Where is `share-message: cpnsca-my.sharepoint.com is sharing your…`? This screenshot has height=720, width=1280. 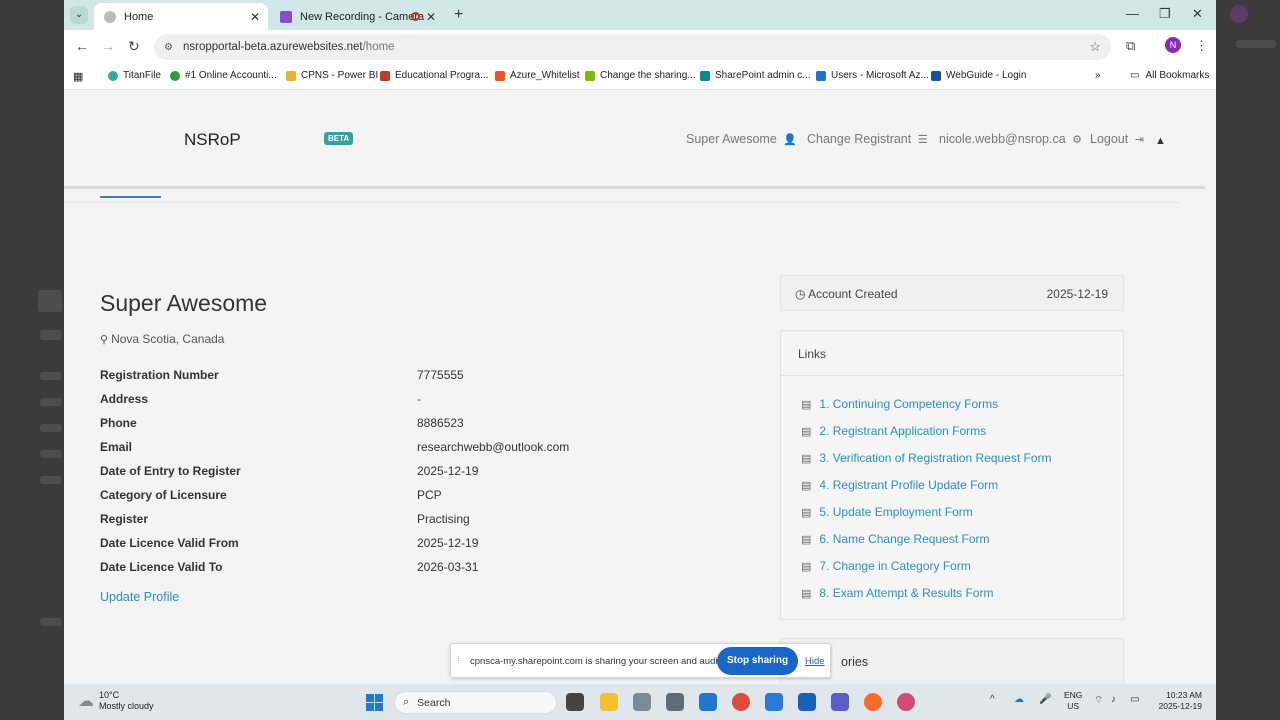
share-message: cpnsca-my.sharepoint.com is sharing your… is located at coordinates (598, 661).